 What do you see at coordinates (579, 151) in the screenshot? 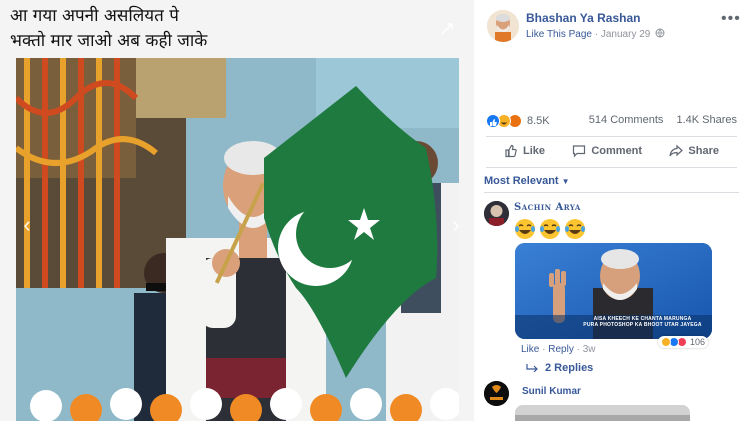
I see `comment-bubble-icon` at bounding box center [579, 151].